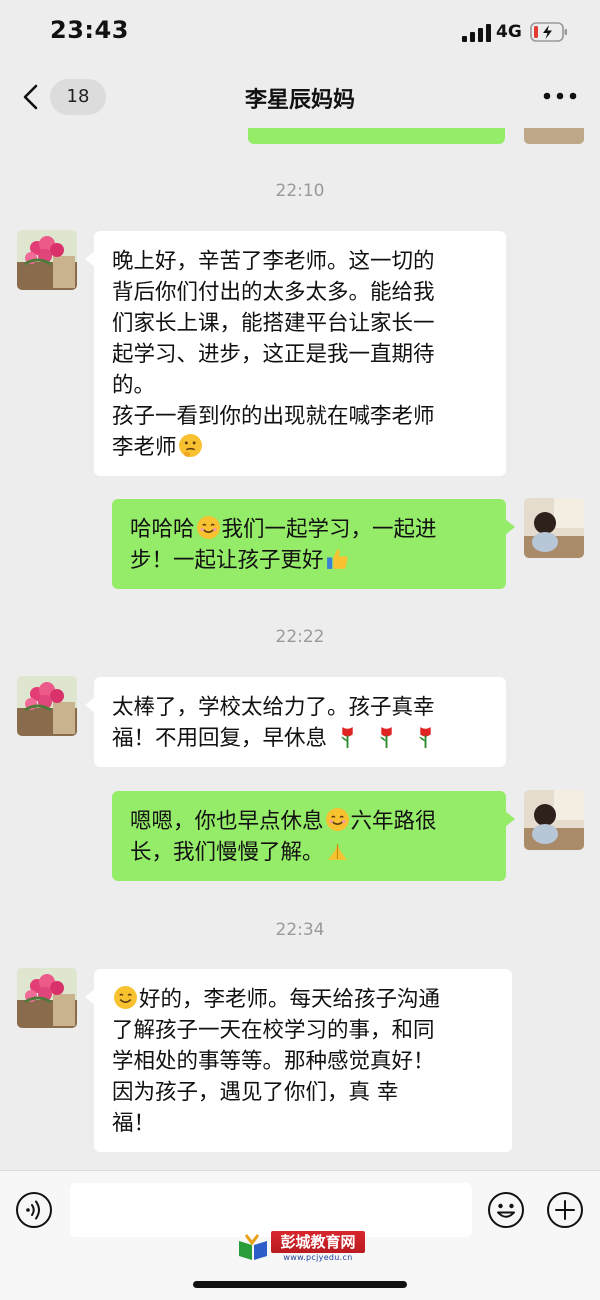 The height and width of the screenshot is (1300, 600). What do you see at coordinates (560, 96) in the screenshot?
I see `more-options-icon` at bounding box center [560, 96].